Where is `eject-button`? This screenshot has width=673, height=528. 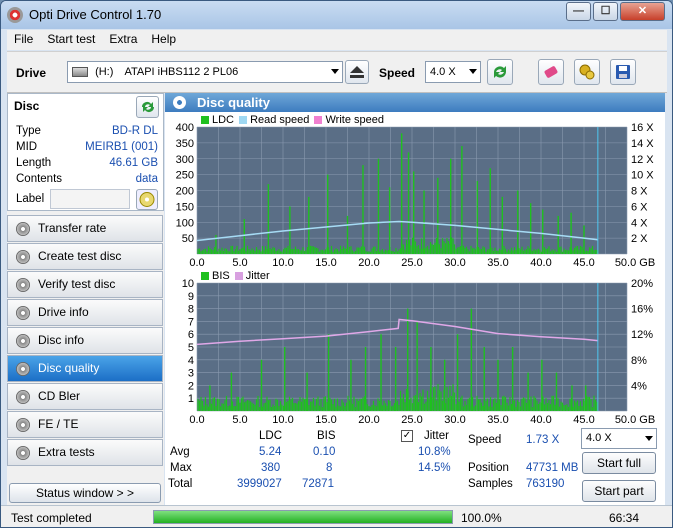 eject-button is located at coordinates (357, 72).